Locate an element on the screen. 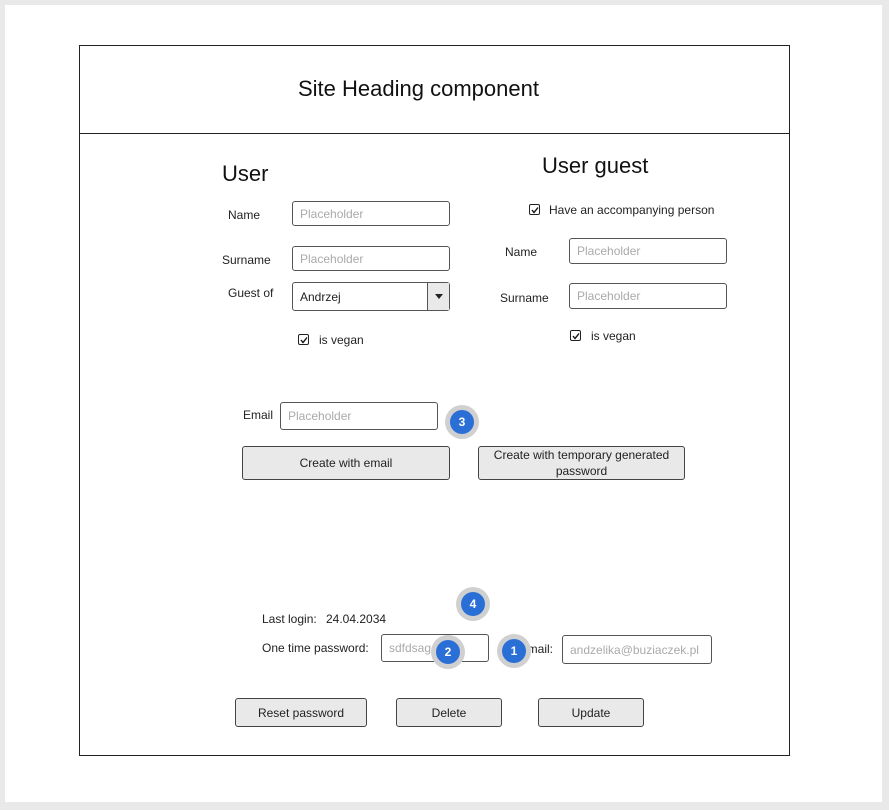  annotation-badge-1: 1 is located at coordinates (514, 651).